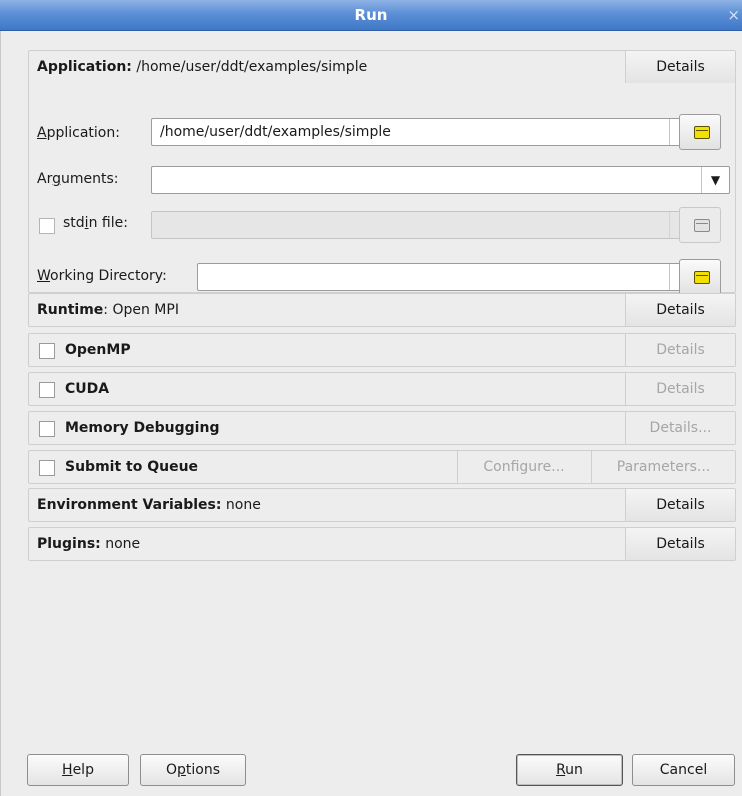 The height and width of the screenshot is (796, 742). Describe the element at coordinates (683, 770) in the screenshot. I see `cancel-button: Cancel` at that location.